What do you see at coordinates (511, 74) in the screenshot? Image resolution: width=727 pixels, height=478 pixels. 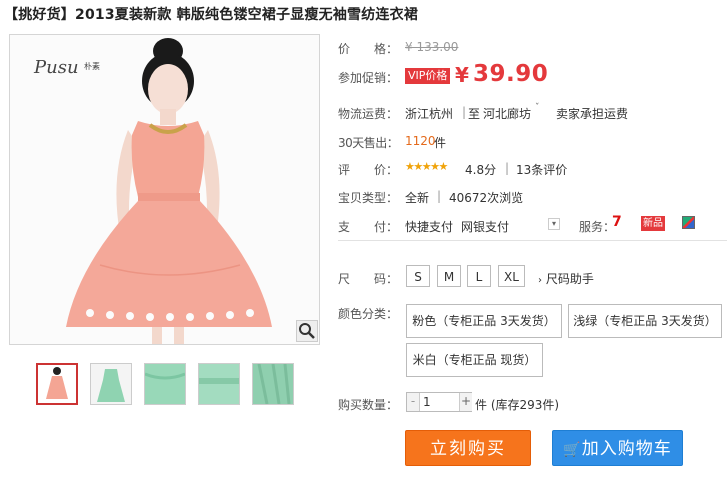 I see `promo-price: 39.90` at bounding box center [511, 74].